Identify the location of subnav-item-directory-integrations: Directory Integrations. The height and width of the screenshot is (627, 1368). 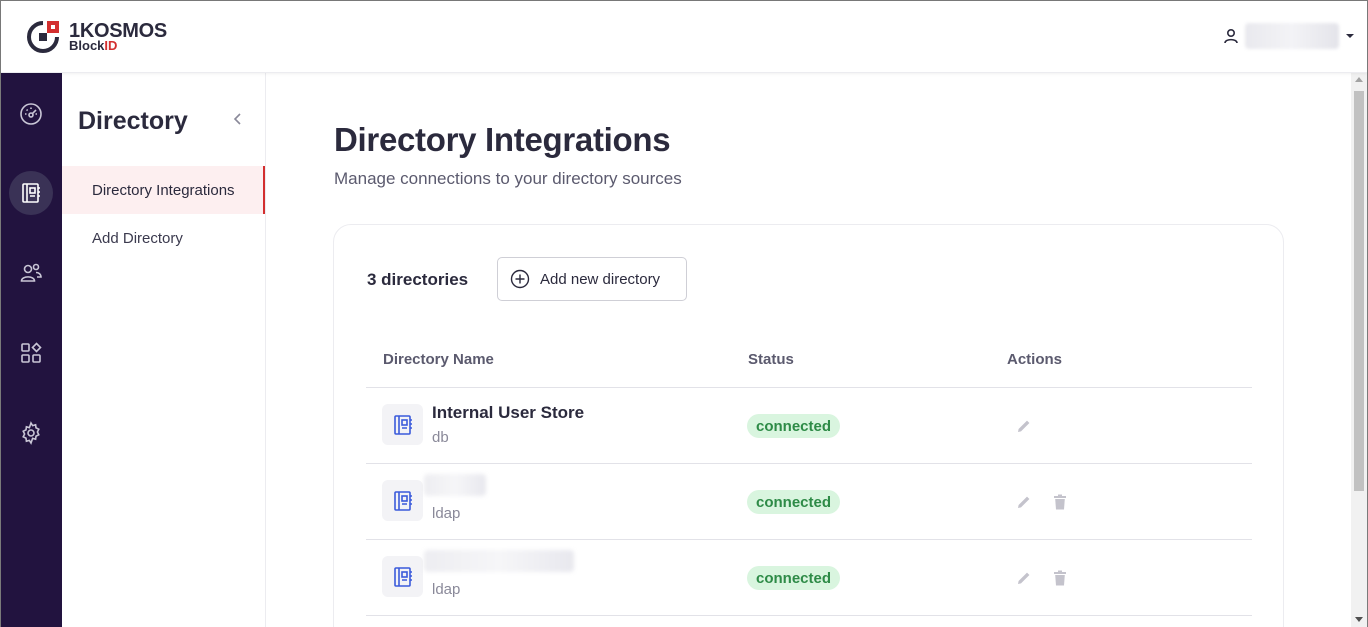
(163, 190).